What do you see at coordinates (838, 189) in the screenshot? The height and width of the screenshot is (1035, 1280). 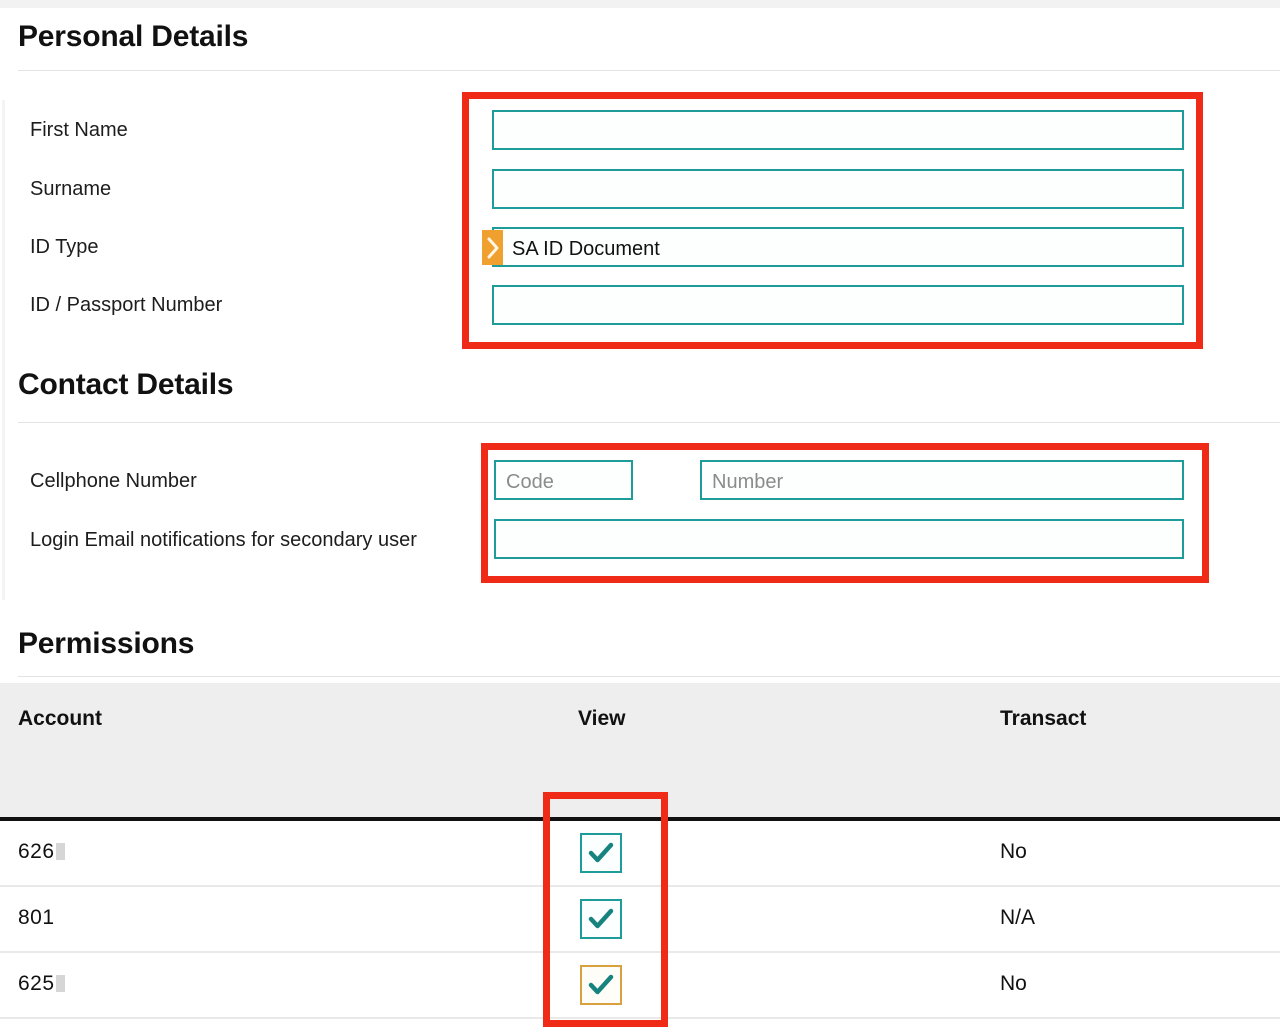 I see `surname-input` at bounding box center [838, 189].